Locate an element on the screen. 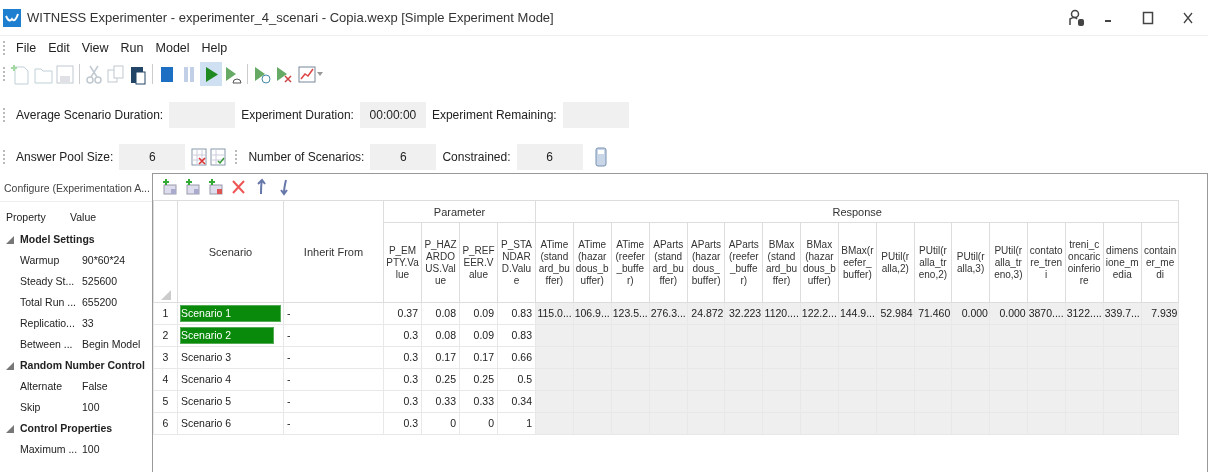  property-value: Begin Model is located at coordinates (111, 345).